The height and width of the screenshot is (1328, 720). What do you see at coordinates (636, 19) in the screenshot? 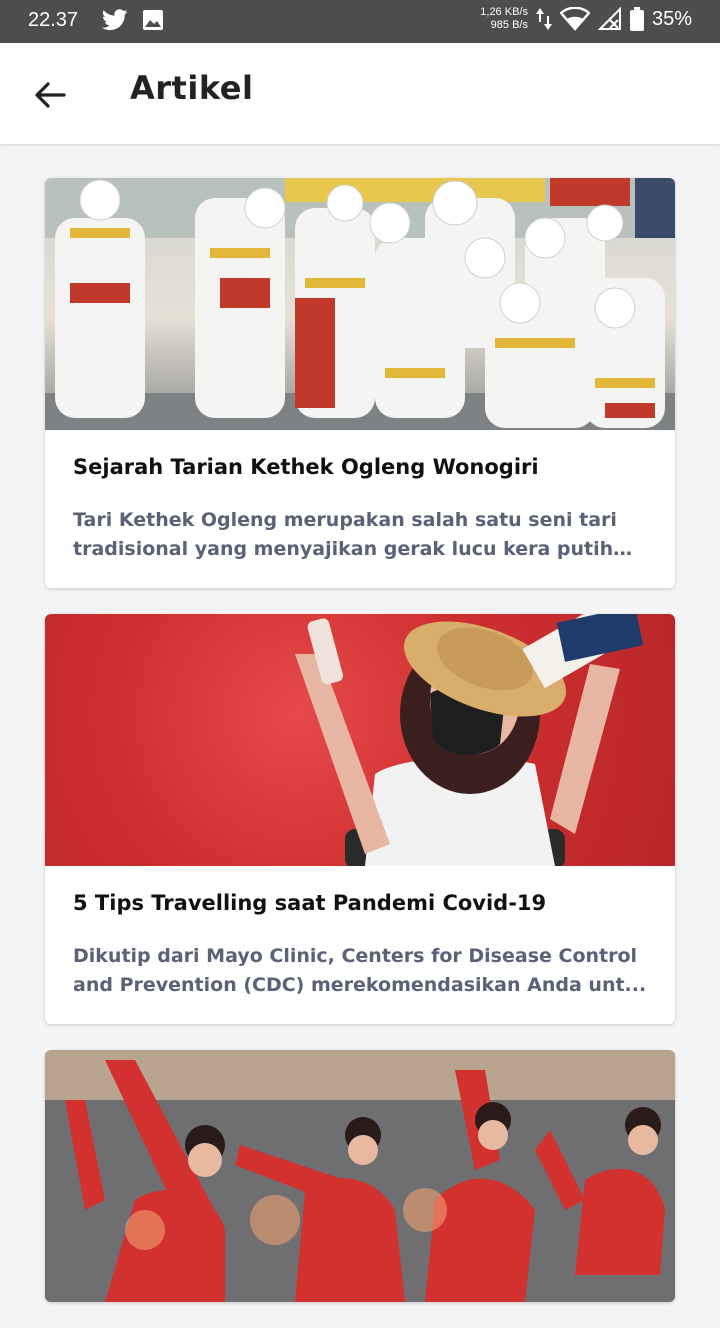
I see `battery-icon` at bounding box center [636, 19].